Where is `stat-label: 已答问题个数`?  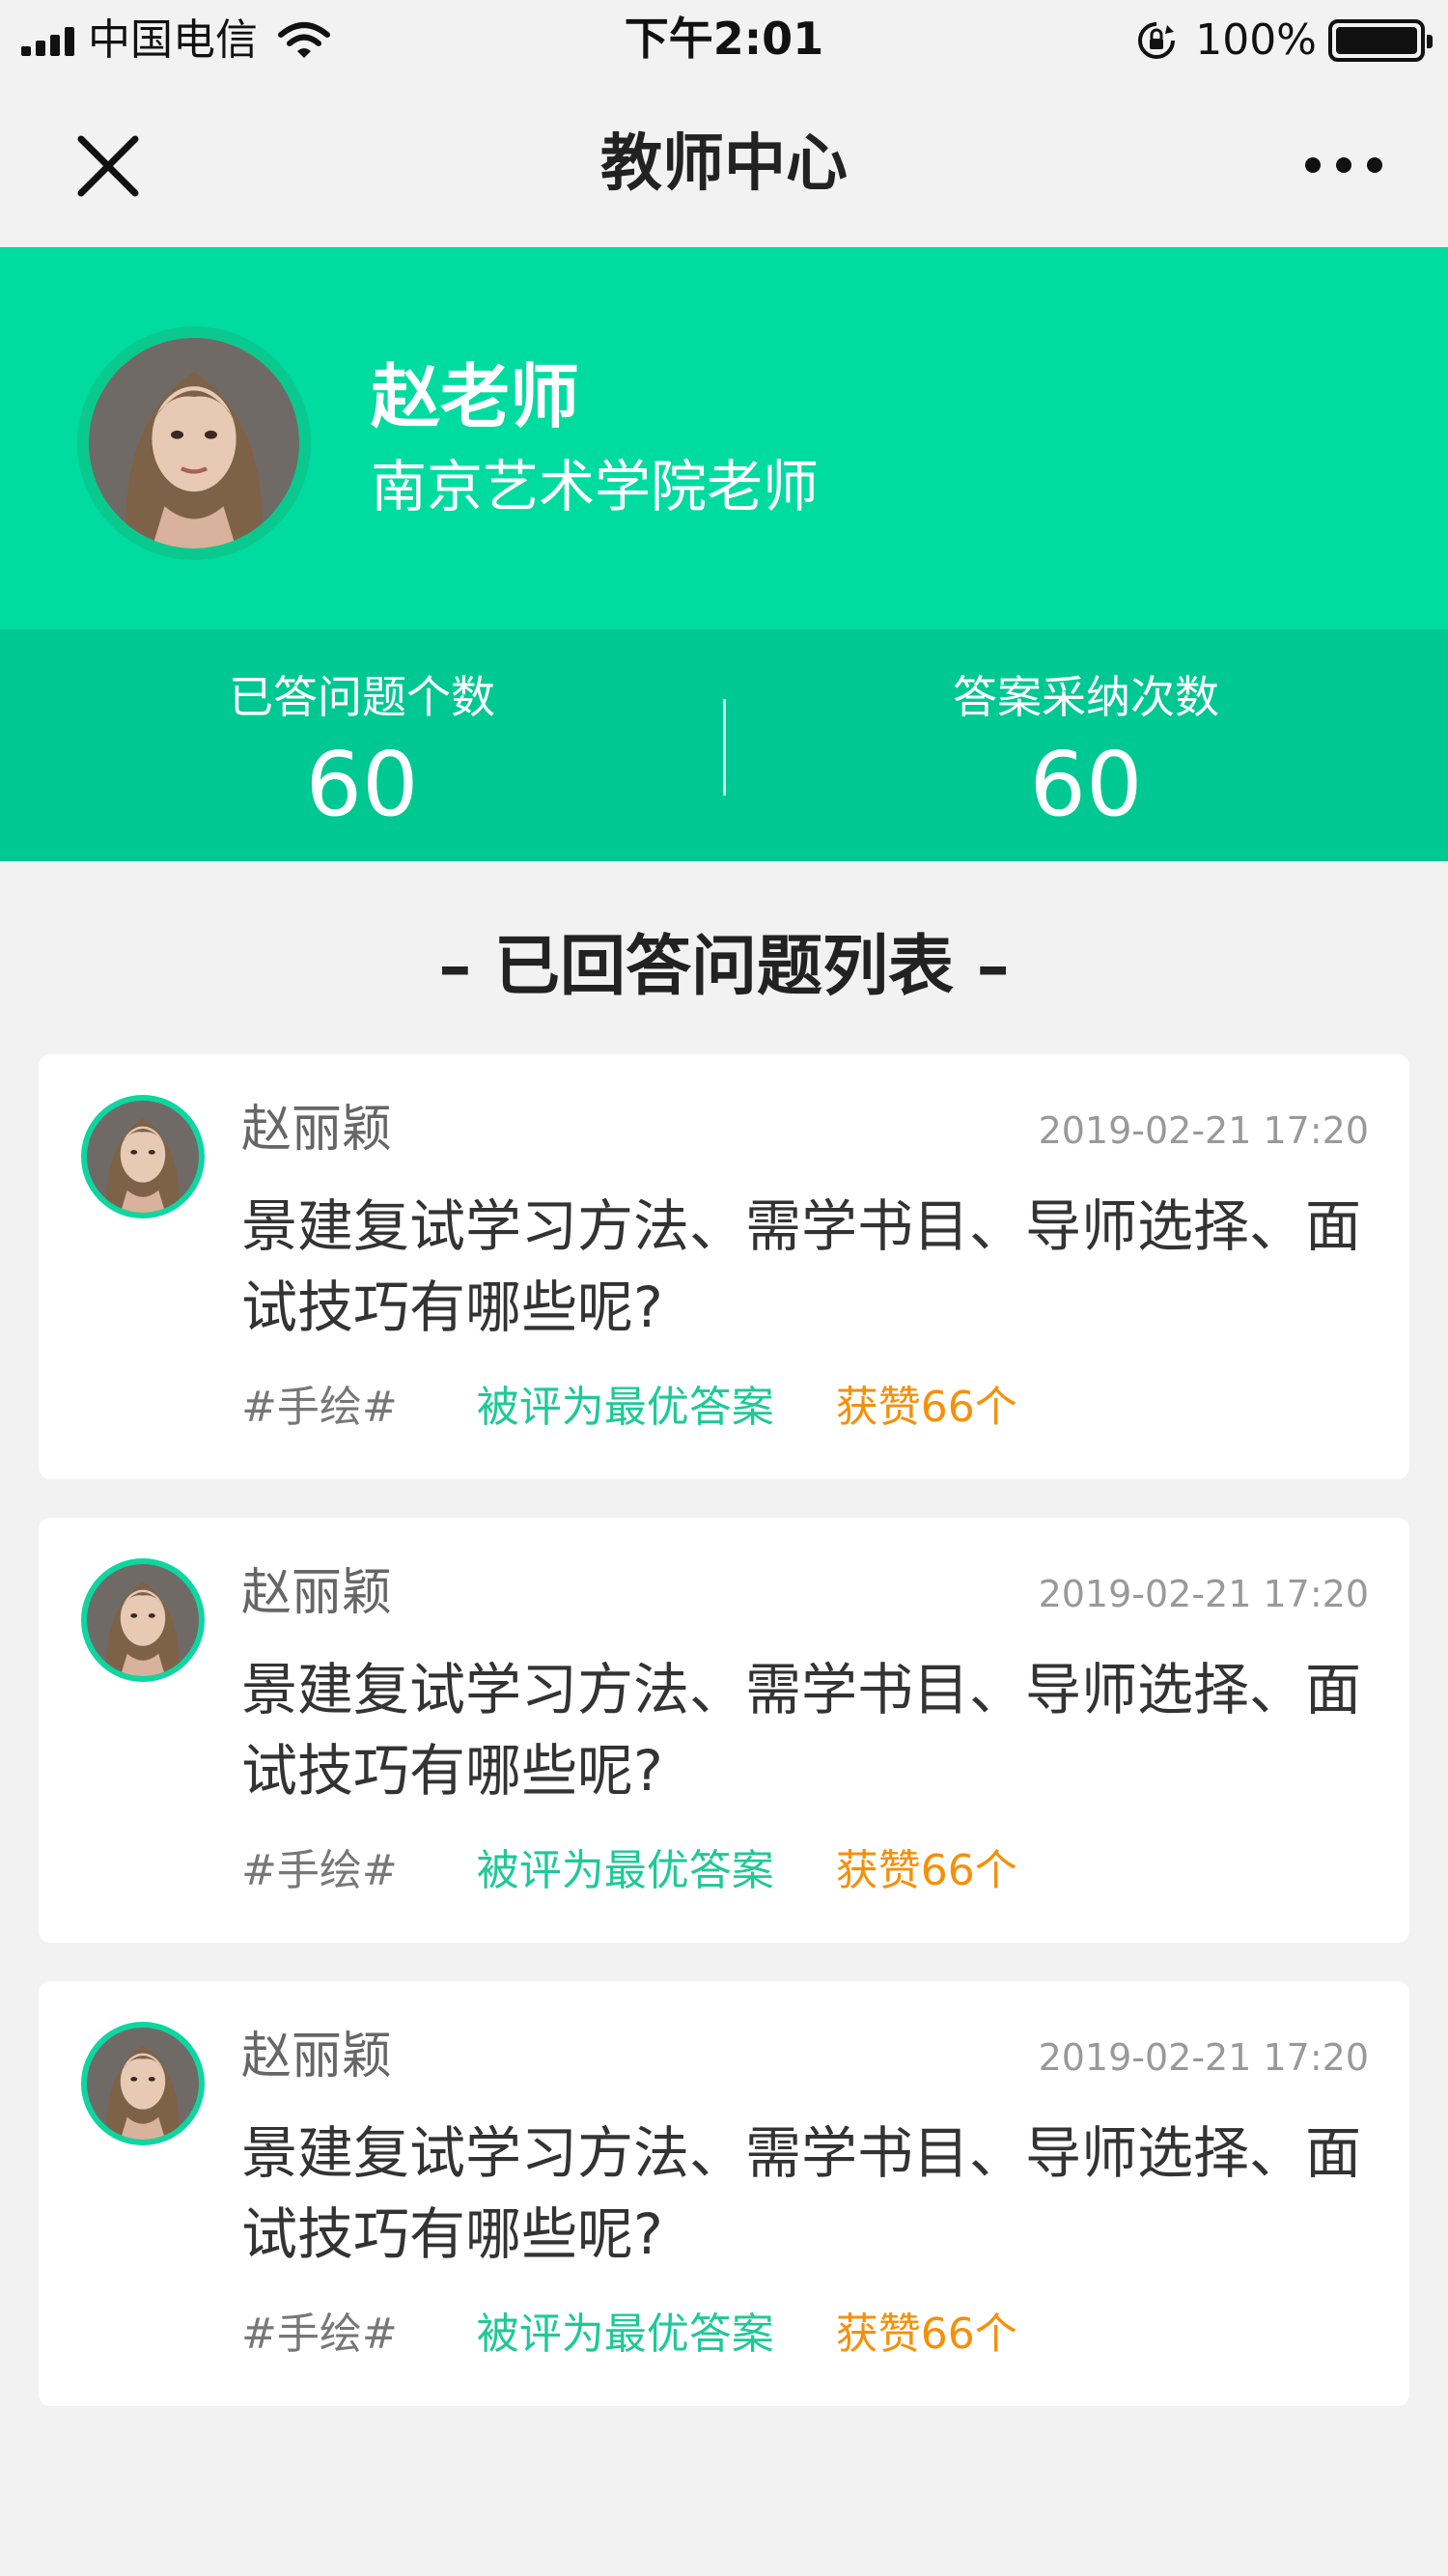 stat-label: 已答问题个数 is located at coordinates (362, 697).